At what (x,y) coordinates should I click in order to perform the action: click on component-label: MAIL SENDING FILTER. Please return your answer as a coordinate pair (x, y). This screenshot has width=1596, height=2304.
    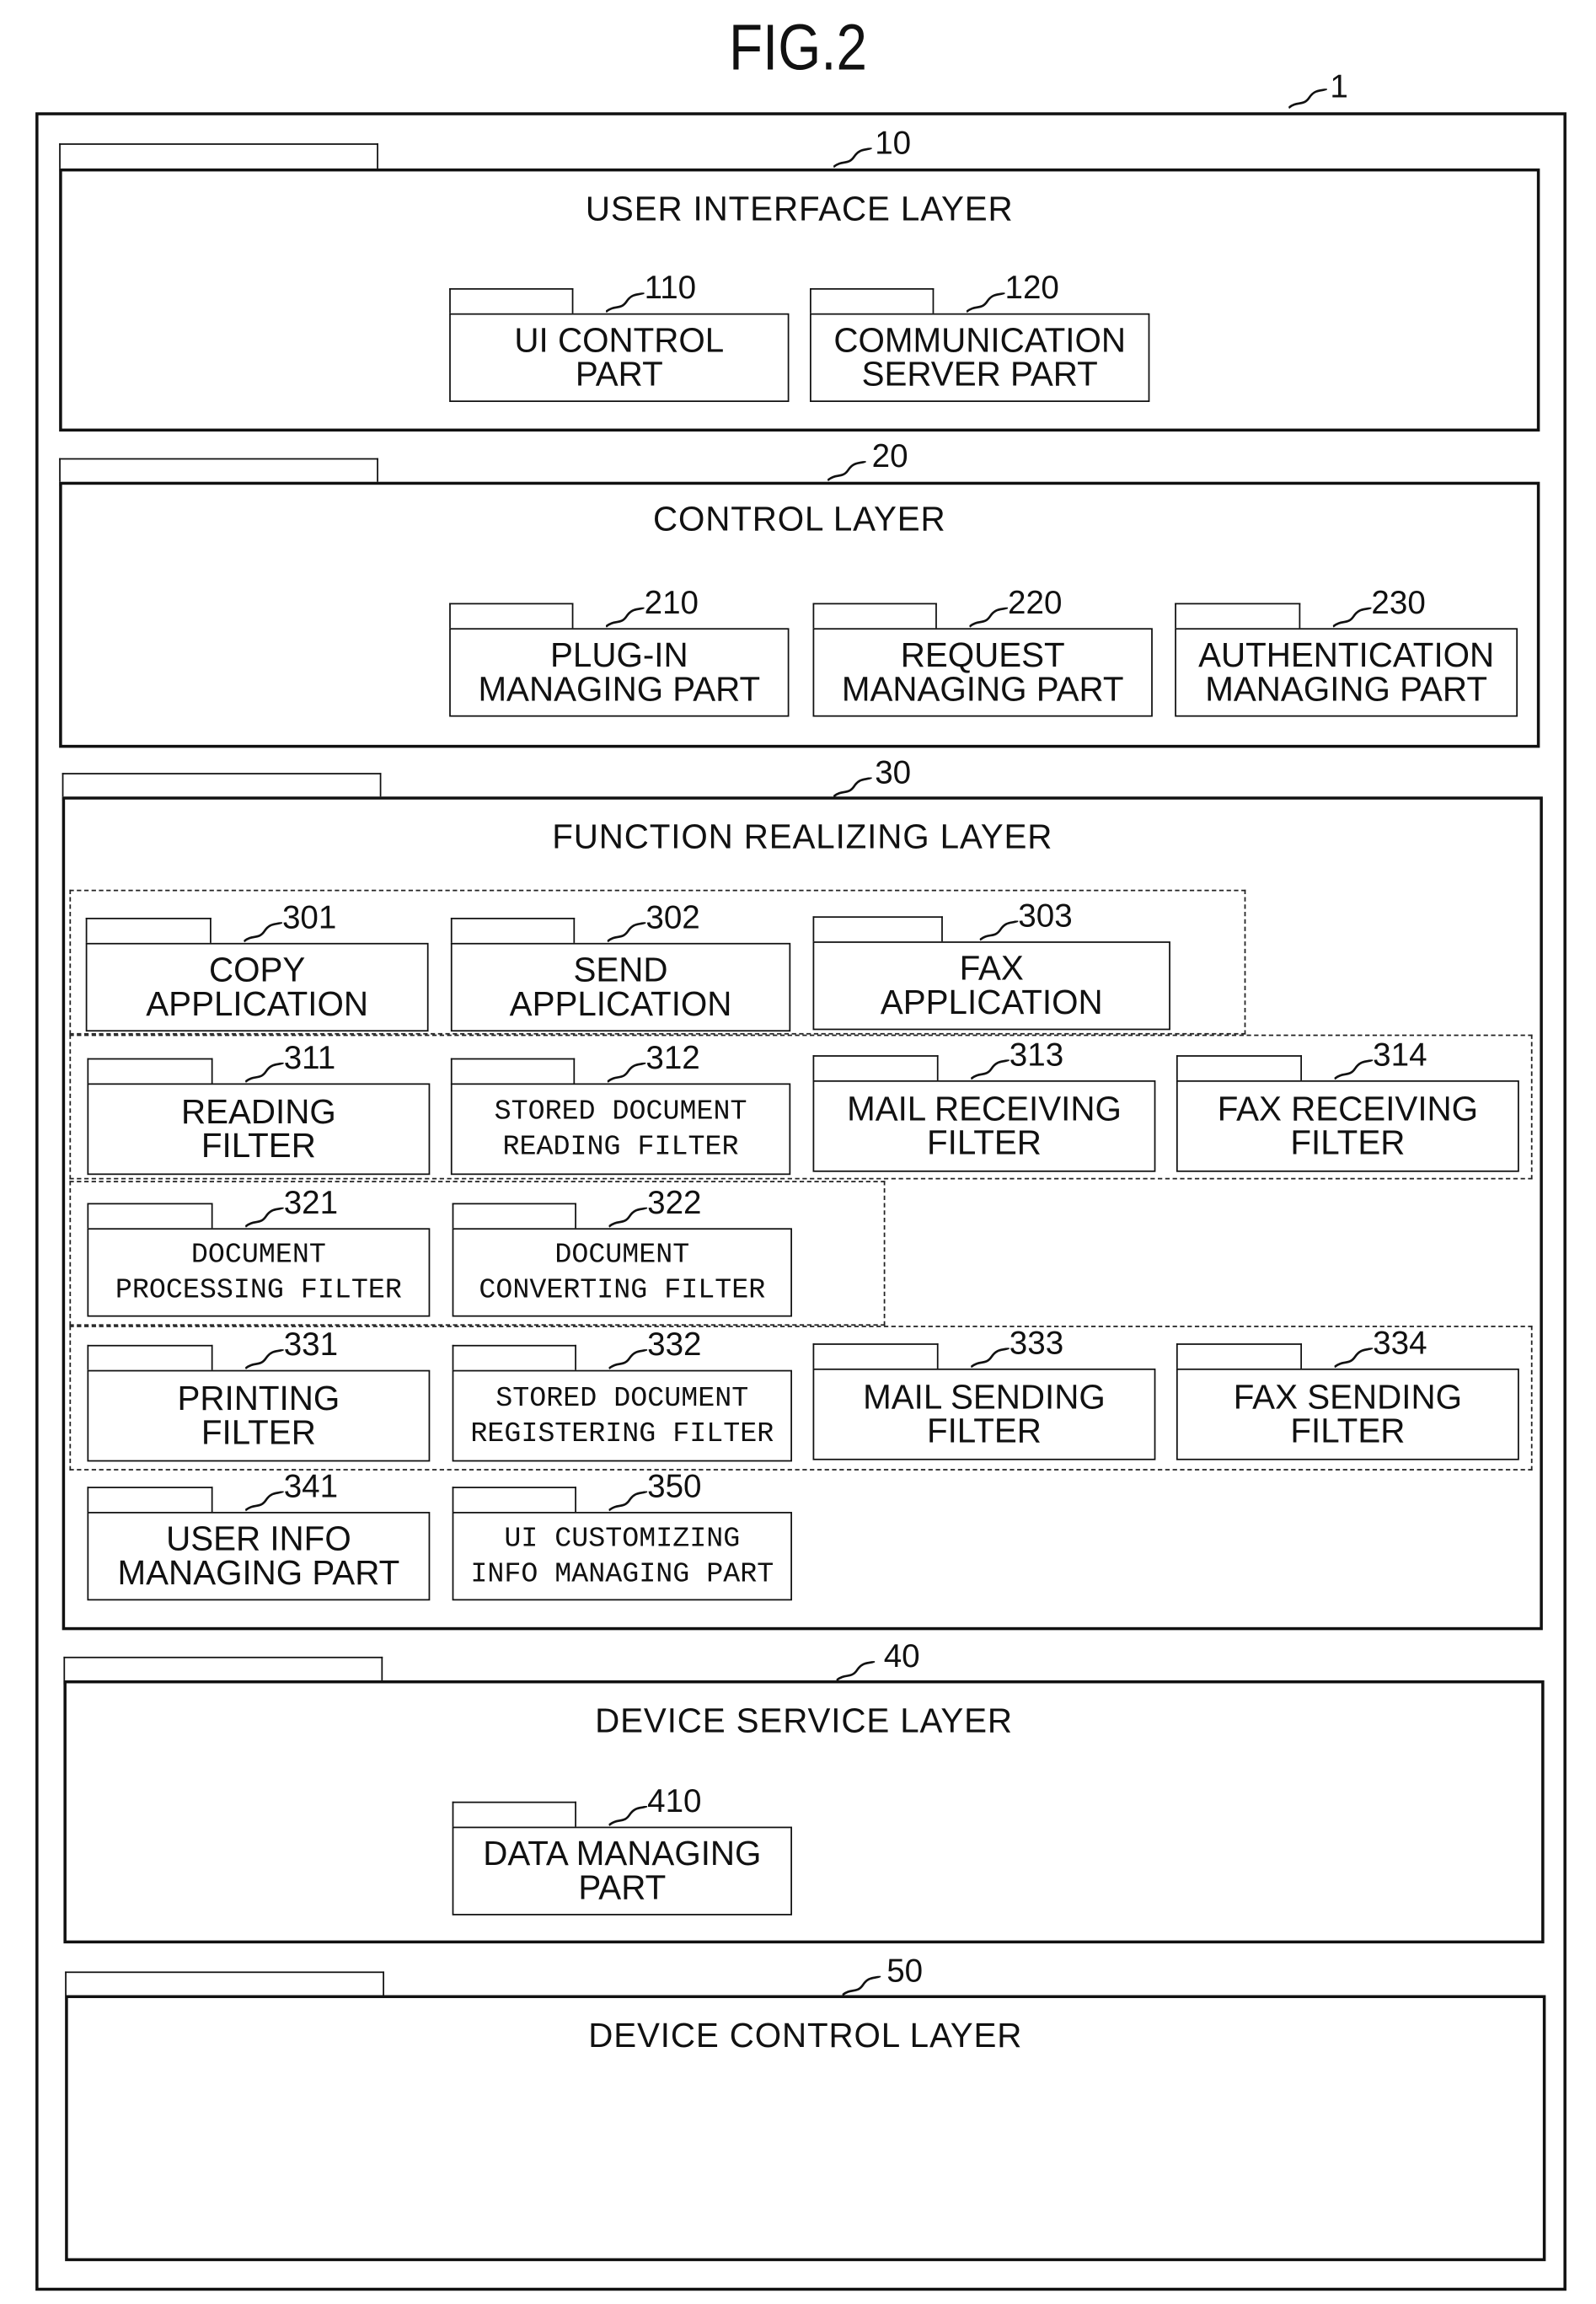
    Looking at the image, I should click on (985, 1414).